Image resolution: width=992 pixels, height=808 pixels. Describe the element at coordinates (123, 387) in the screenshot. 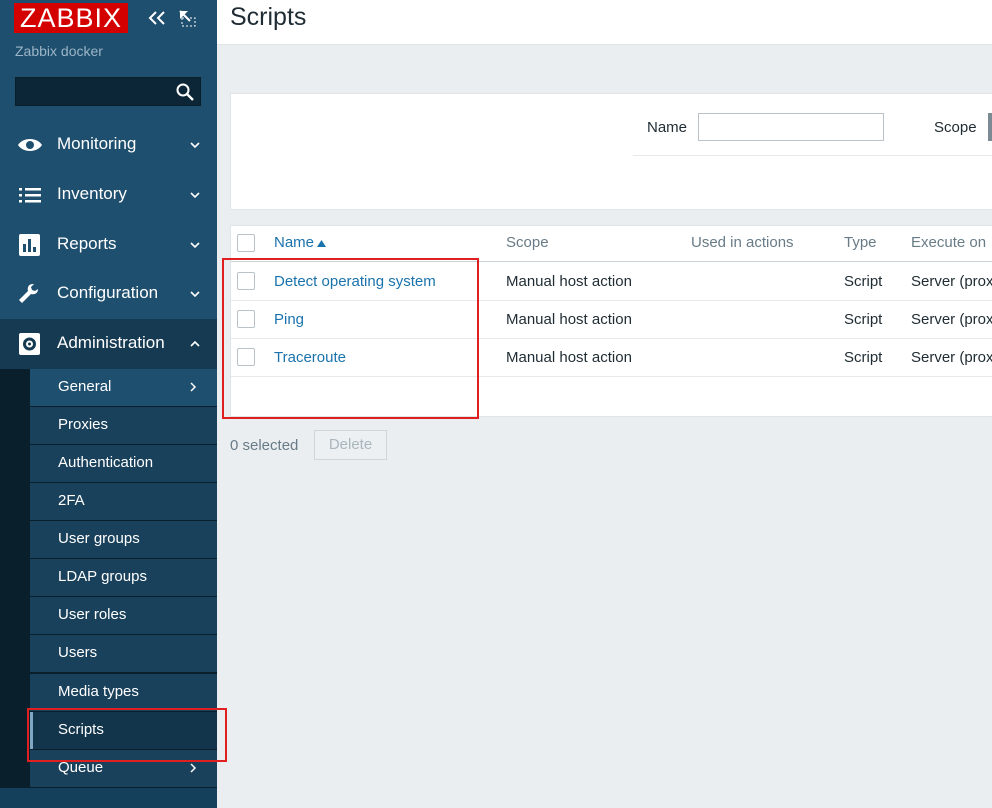

I see `submenu-item-general: General` at that location.